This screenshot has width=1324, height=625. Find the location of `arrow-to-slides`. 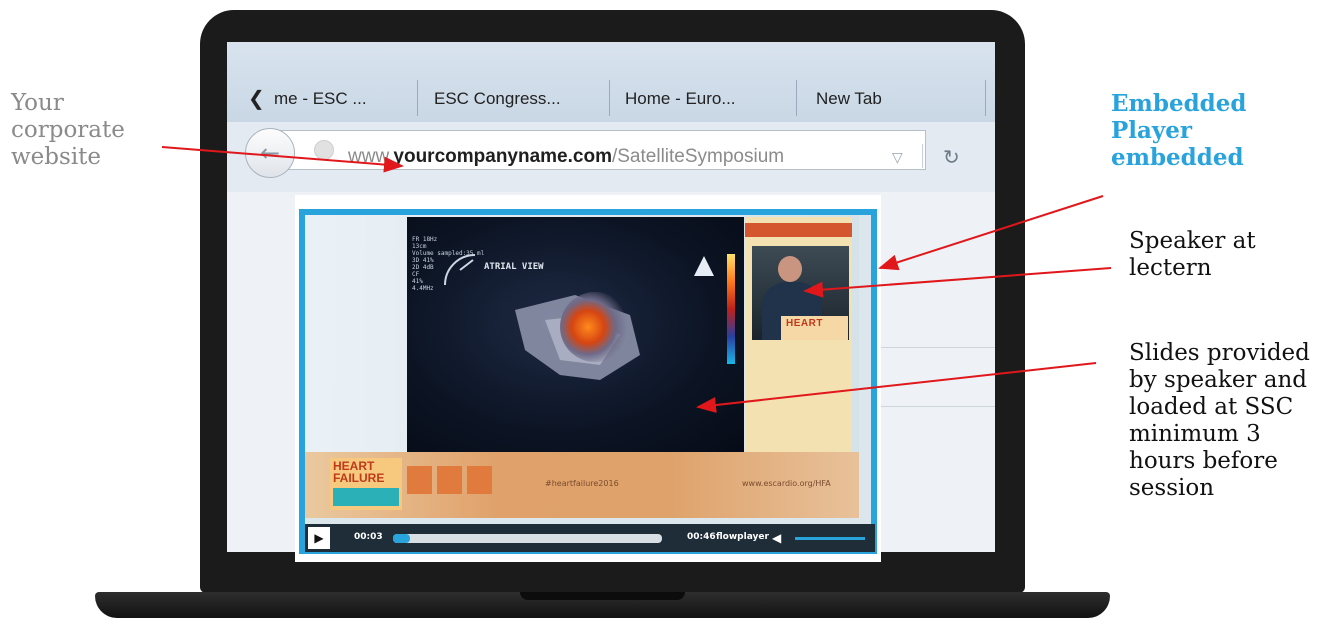

arrow-to-slides is located at coordinates (896, 387).